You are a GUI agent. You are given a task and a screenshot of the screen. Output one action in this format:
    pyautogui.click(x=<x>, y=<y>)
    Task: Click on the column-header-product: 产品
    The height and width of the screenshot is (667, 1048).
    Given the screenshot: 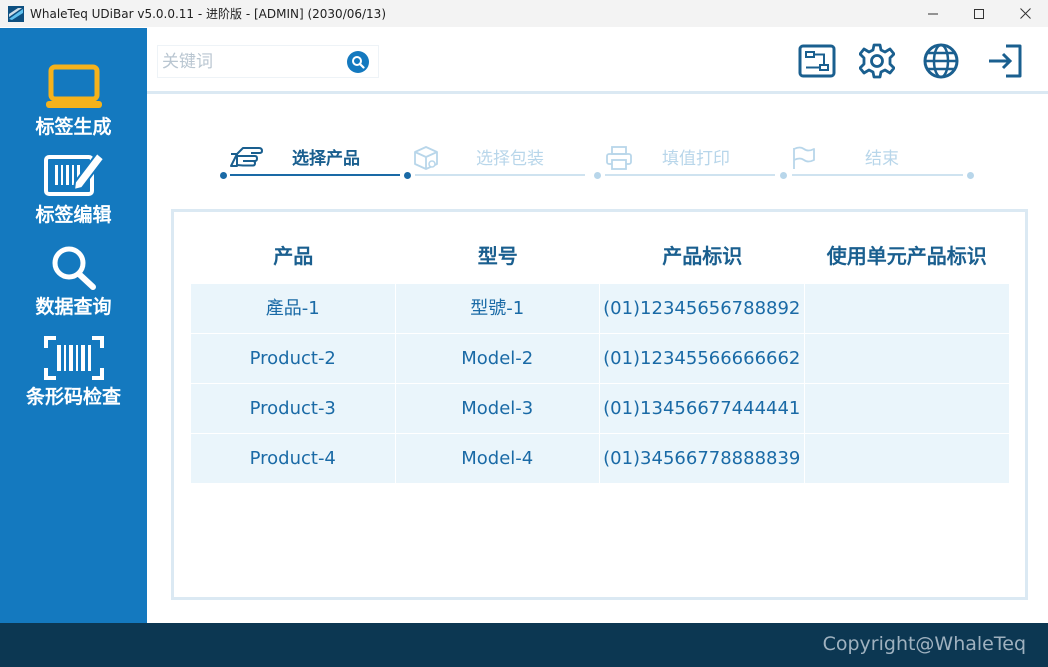 What is the action you would take?
    pyautogui.click(x=293, y=256)
    